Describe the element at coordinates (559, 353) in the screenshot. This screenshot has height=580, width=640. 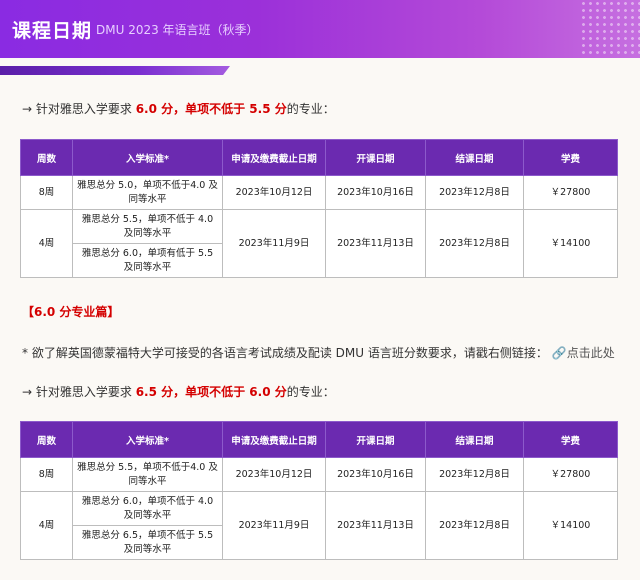
I see `link-icon: 🔗` at that location.